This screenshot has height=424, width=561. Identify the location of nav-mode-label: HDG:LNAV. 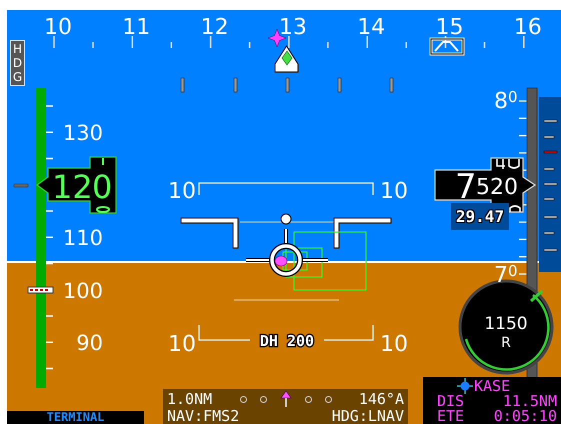
(368, 416).